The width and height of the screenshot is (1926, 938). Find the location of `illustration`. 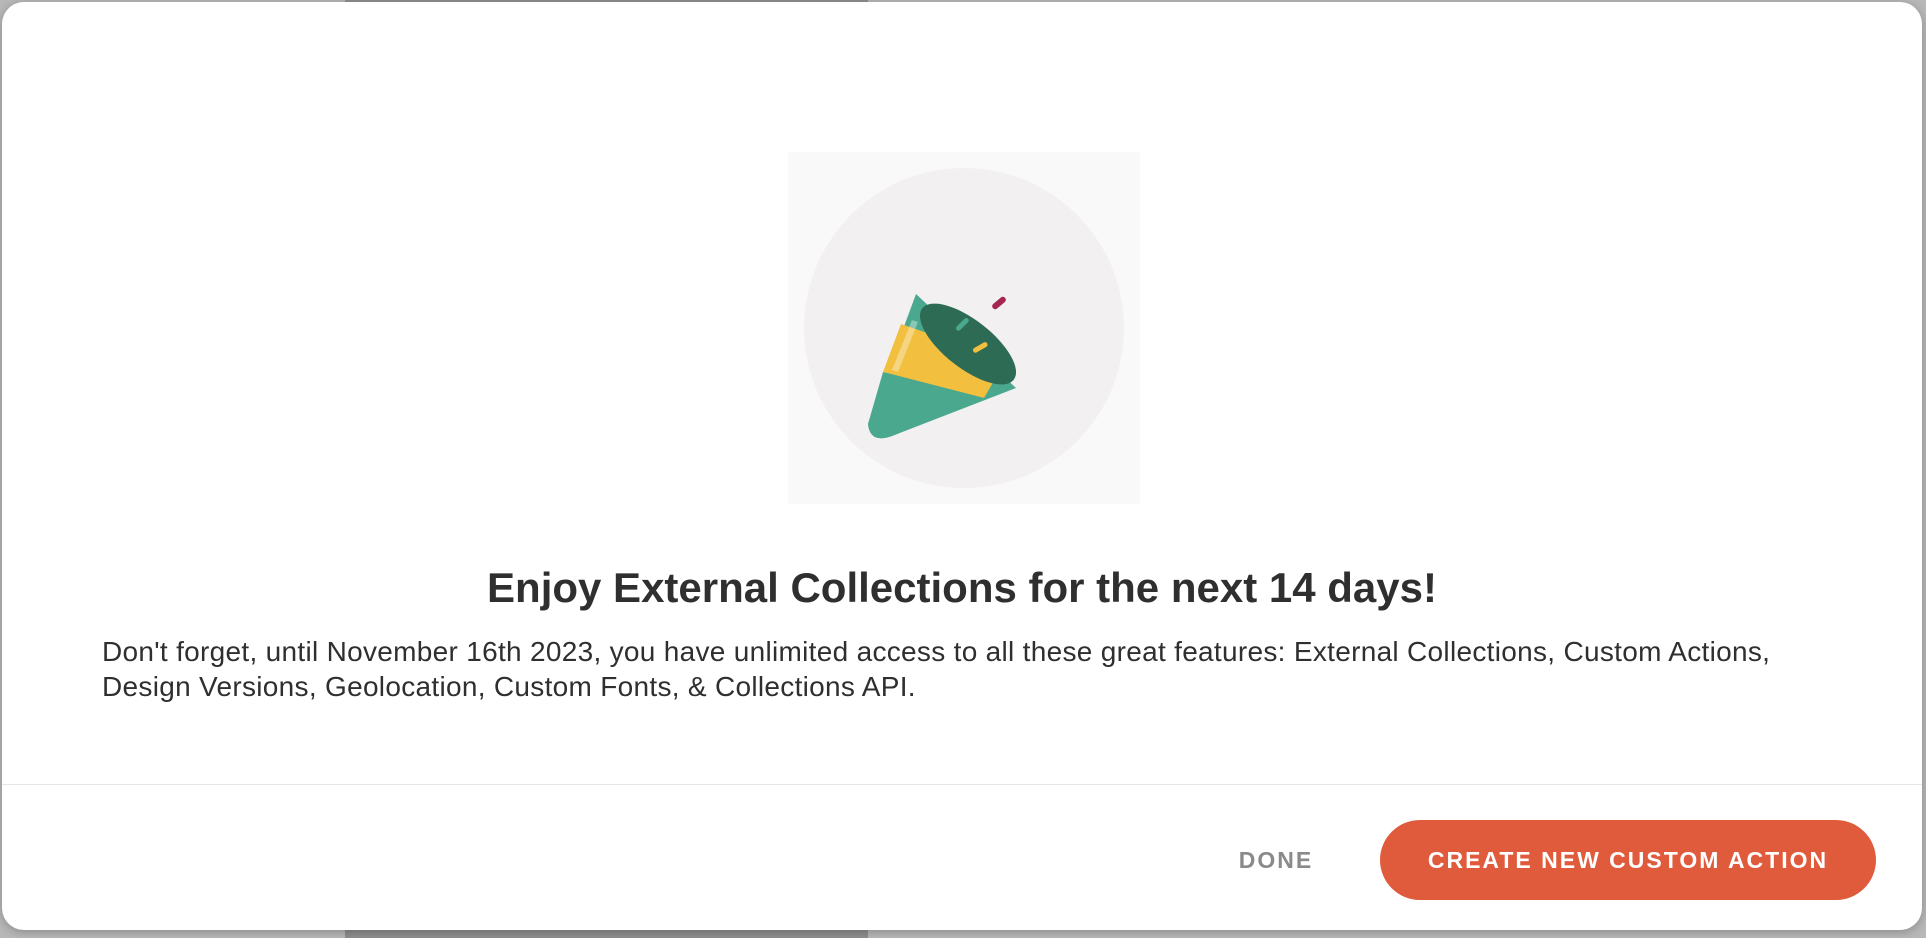

illustration is located at coordinates (964, 328).